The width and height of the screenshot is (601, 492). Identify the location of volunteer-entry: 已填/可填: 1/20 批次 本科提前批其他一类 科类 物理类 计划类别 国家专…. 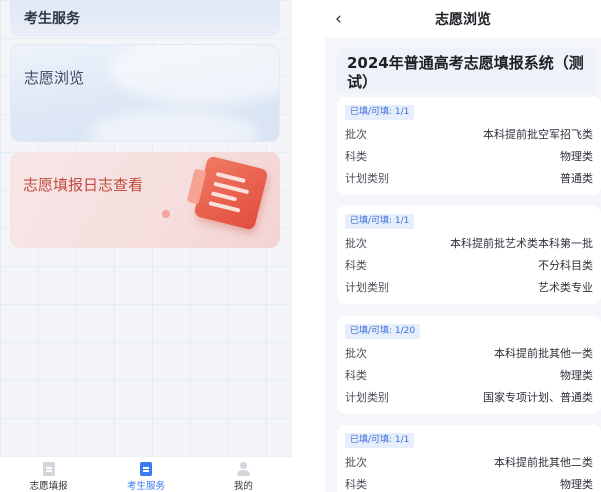
(469, 365).